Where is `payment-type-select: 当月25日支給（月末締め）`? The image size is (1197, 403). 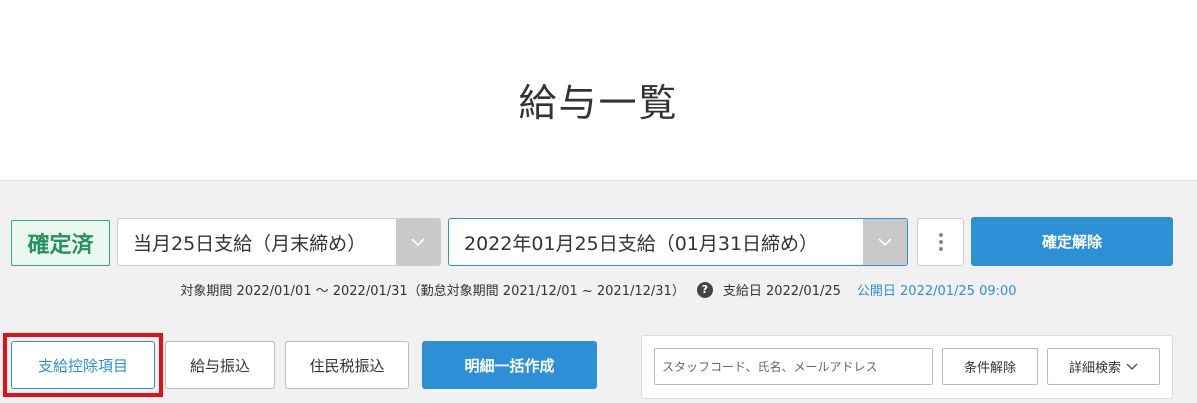 payment-type-select: 当月25日支給（月末締め） is located at coordinates (279, 242).